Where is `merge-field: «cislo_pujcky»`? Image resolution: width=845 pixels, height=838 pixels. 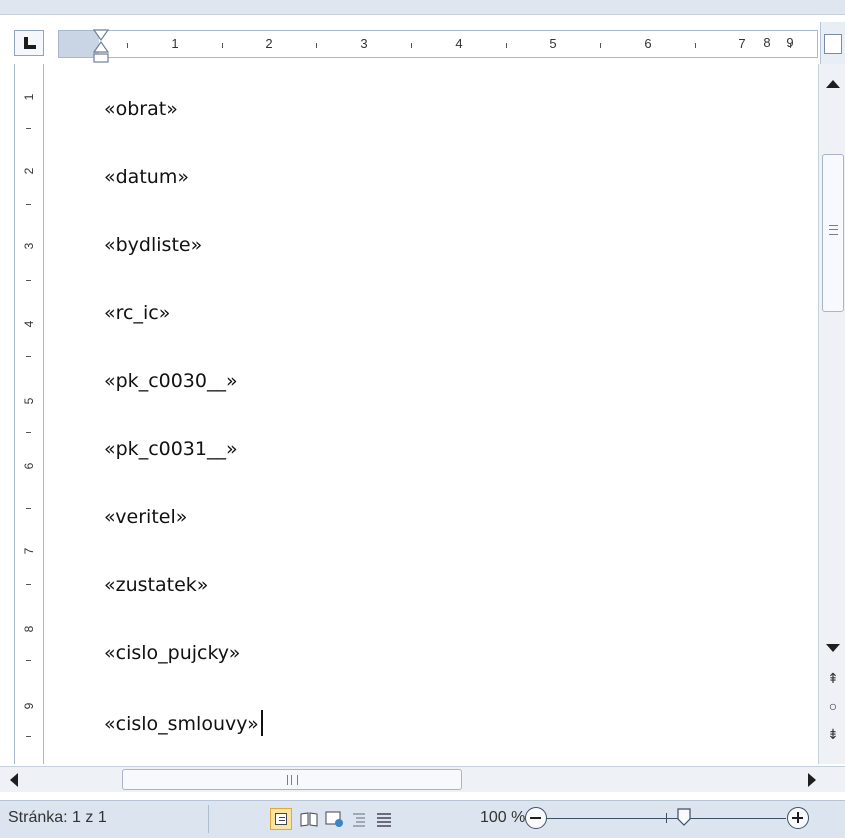
merge-field: «cislo_pujcky» is located at coordinates (172, 653).